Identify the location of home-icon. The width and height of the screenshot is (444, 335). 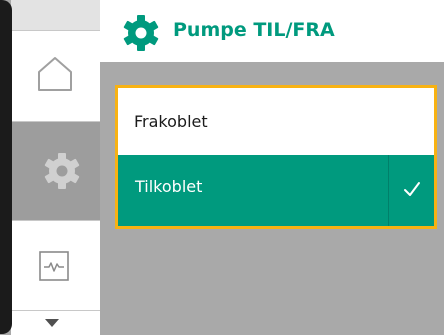
(55, 74).